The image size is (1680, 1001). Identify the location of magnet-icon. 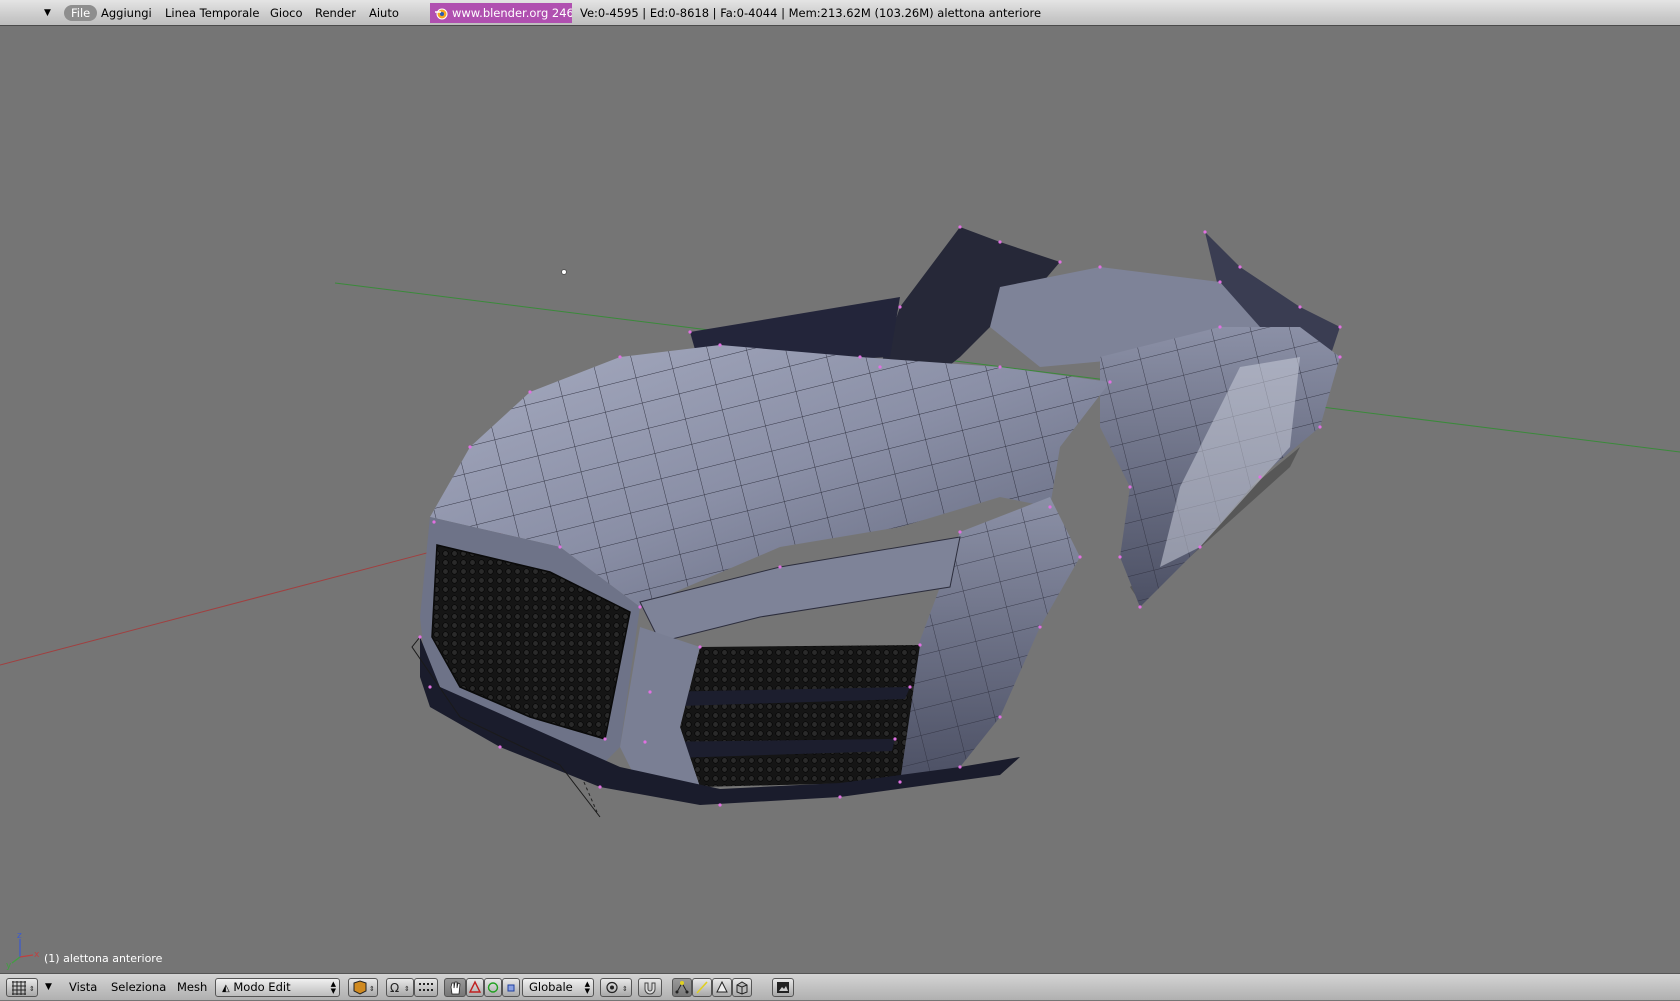
(650, 988).